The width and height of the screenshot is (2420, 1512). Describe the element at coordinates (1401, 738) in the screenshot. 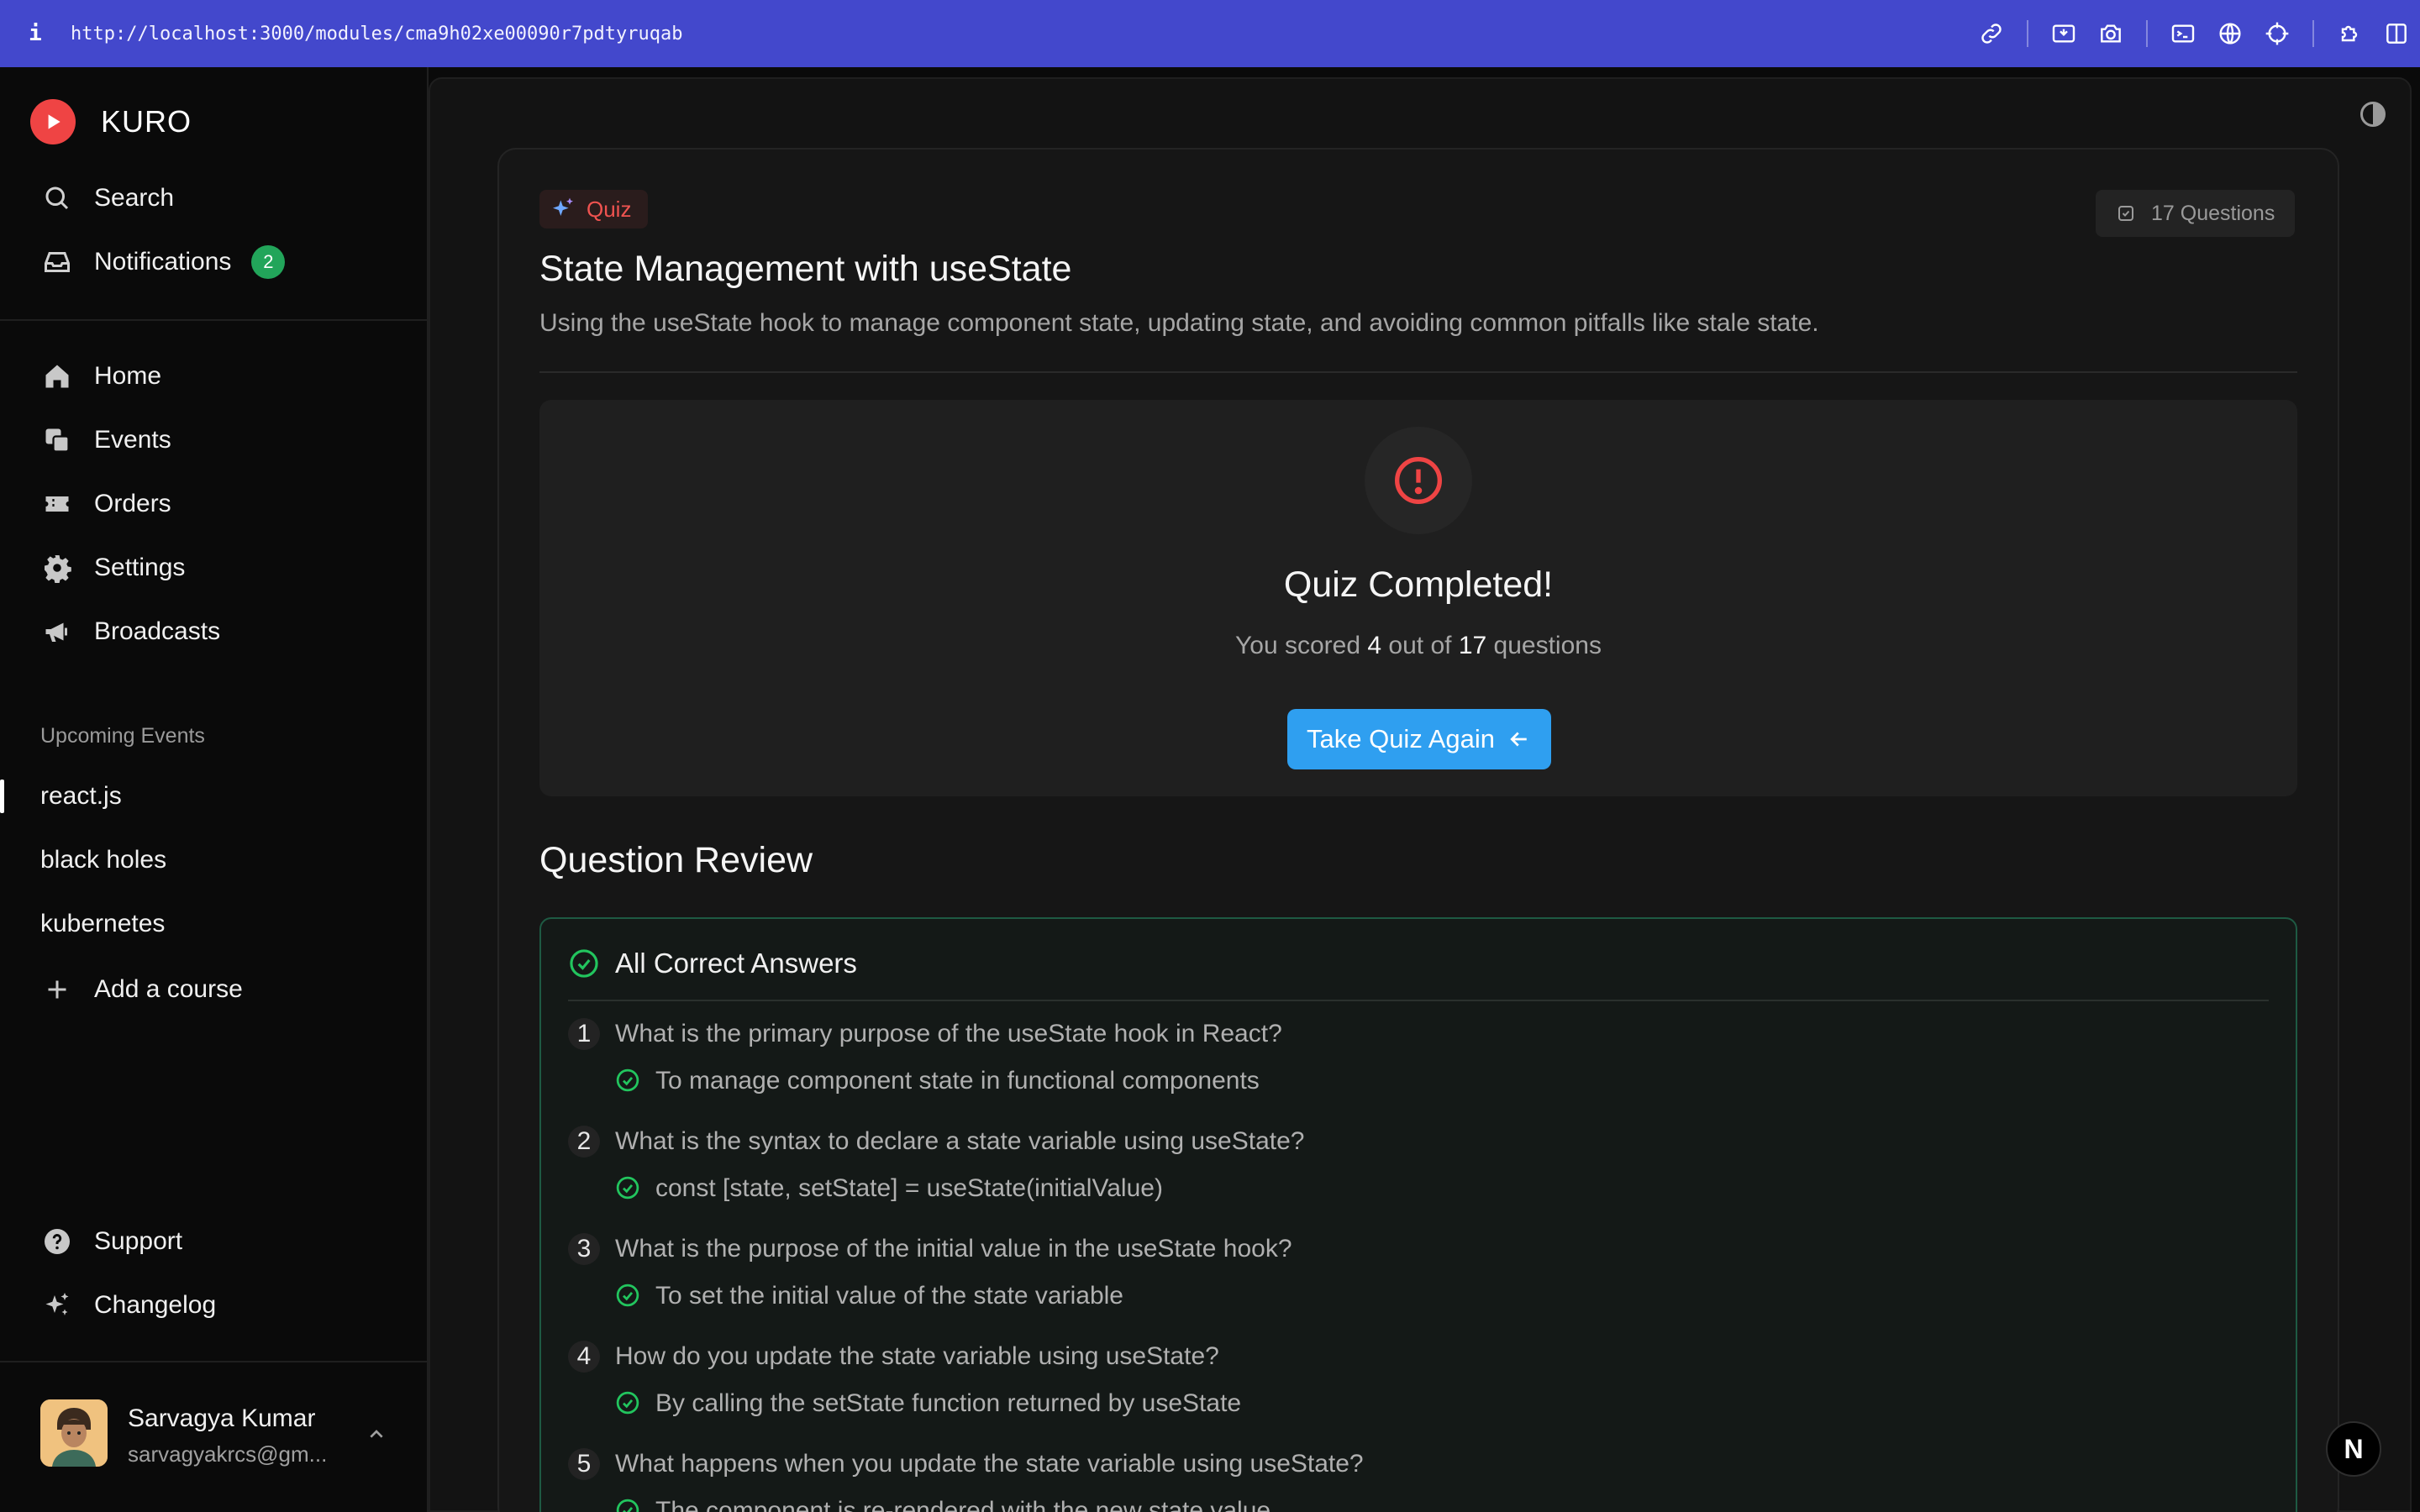

I see `retake-label: Take Quiz Again` at that location.